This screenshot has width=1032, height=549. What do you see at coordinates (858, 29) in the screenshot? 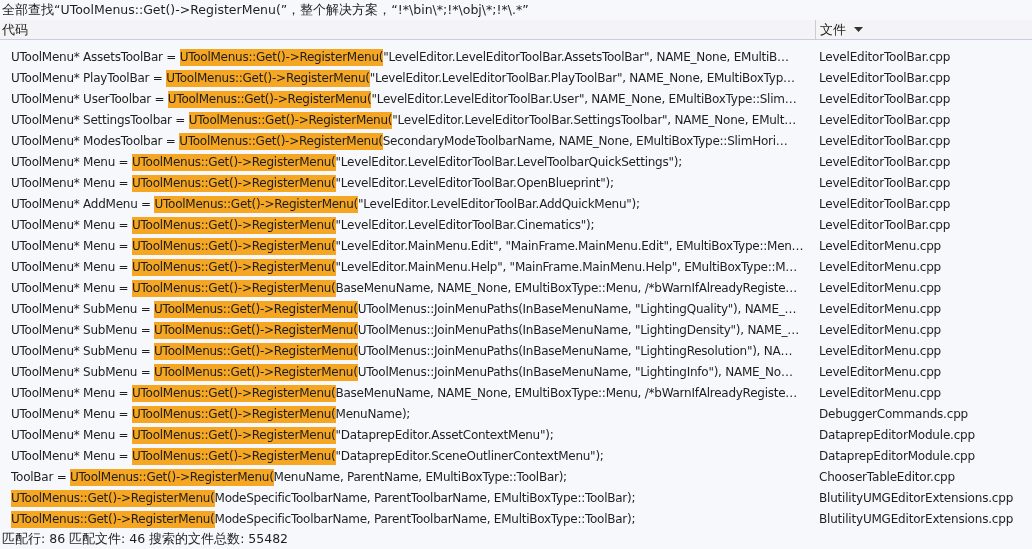
I see `sort-descending-icon` at bounding box center [858, 29].